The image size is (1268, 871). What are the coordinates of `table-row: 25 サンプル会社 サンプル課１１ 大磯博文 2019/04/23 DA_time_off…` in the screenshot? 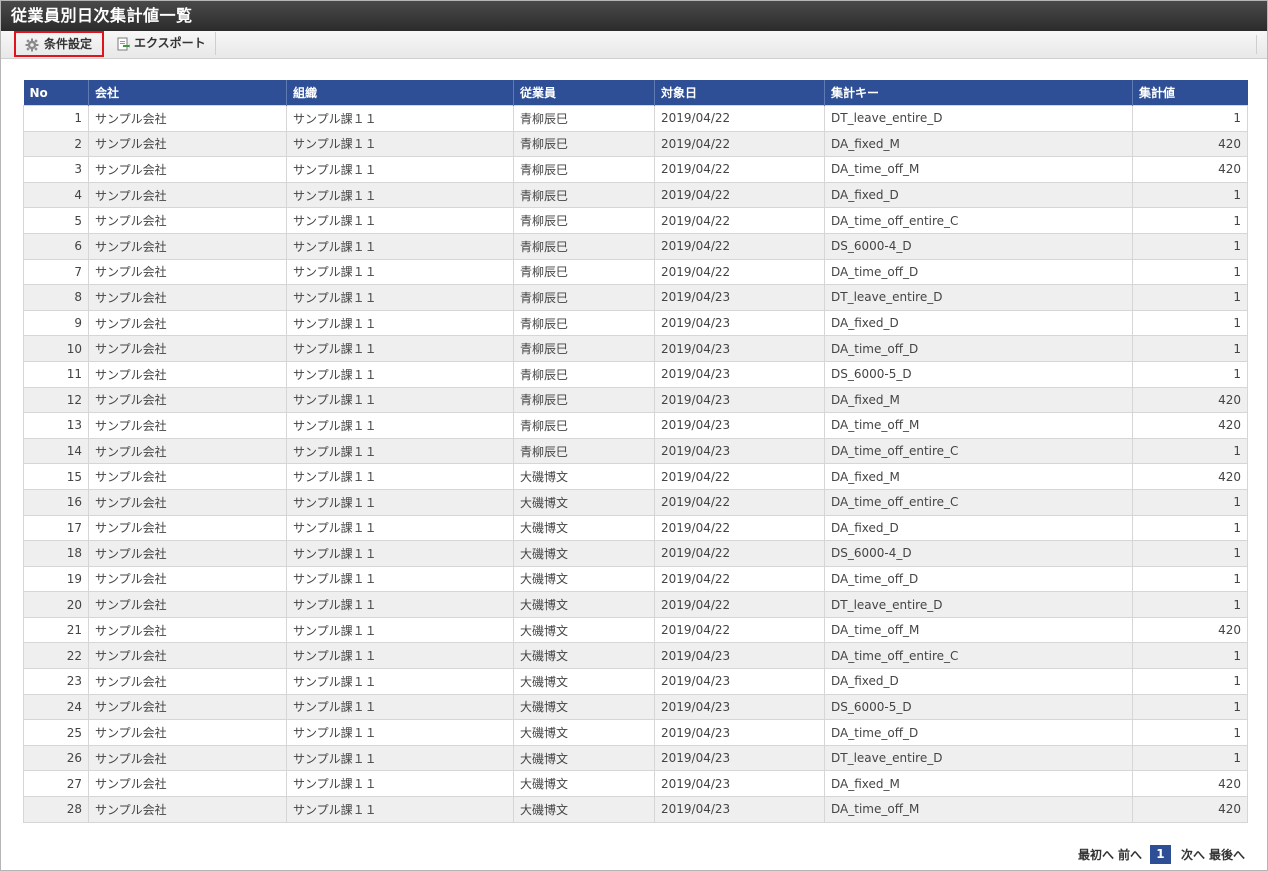 It's located at (635, 732).